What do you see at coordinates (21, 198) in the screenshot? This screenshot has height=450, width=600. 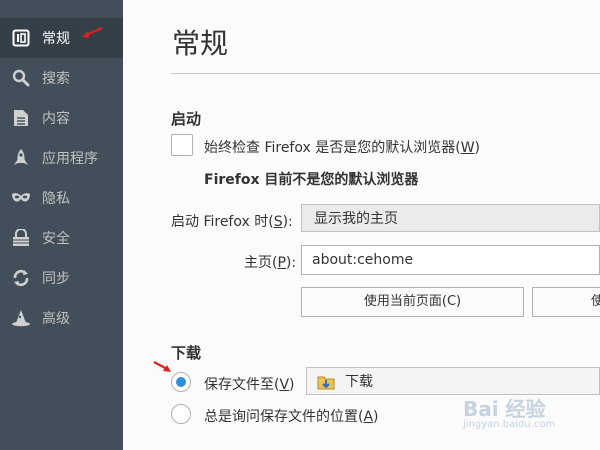 I see `mask-icon` at bounding box center [21, 198].